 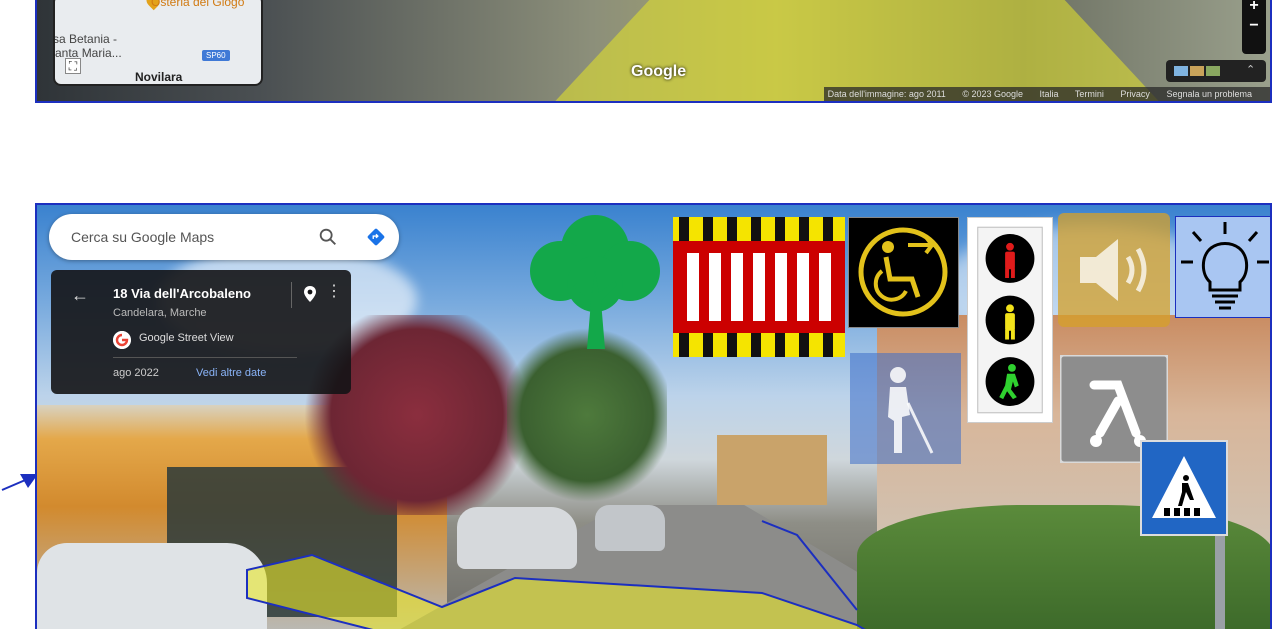 I want to click on tree-icon, so click(x=595, y=282).